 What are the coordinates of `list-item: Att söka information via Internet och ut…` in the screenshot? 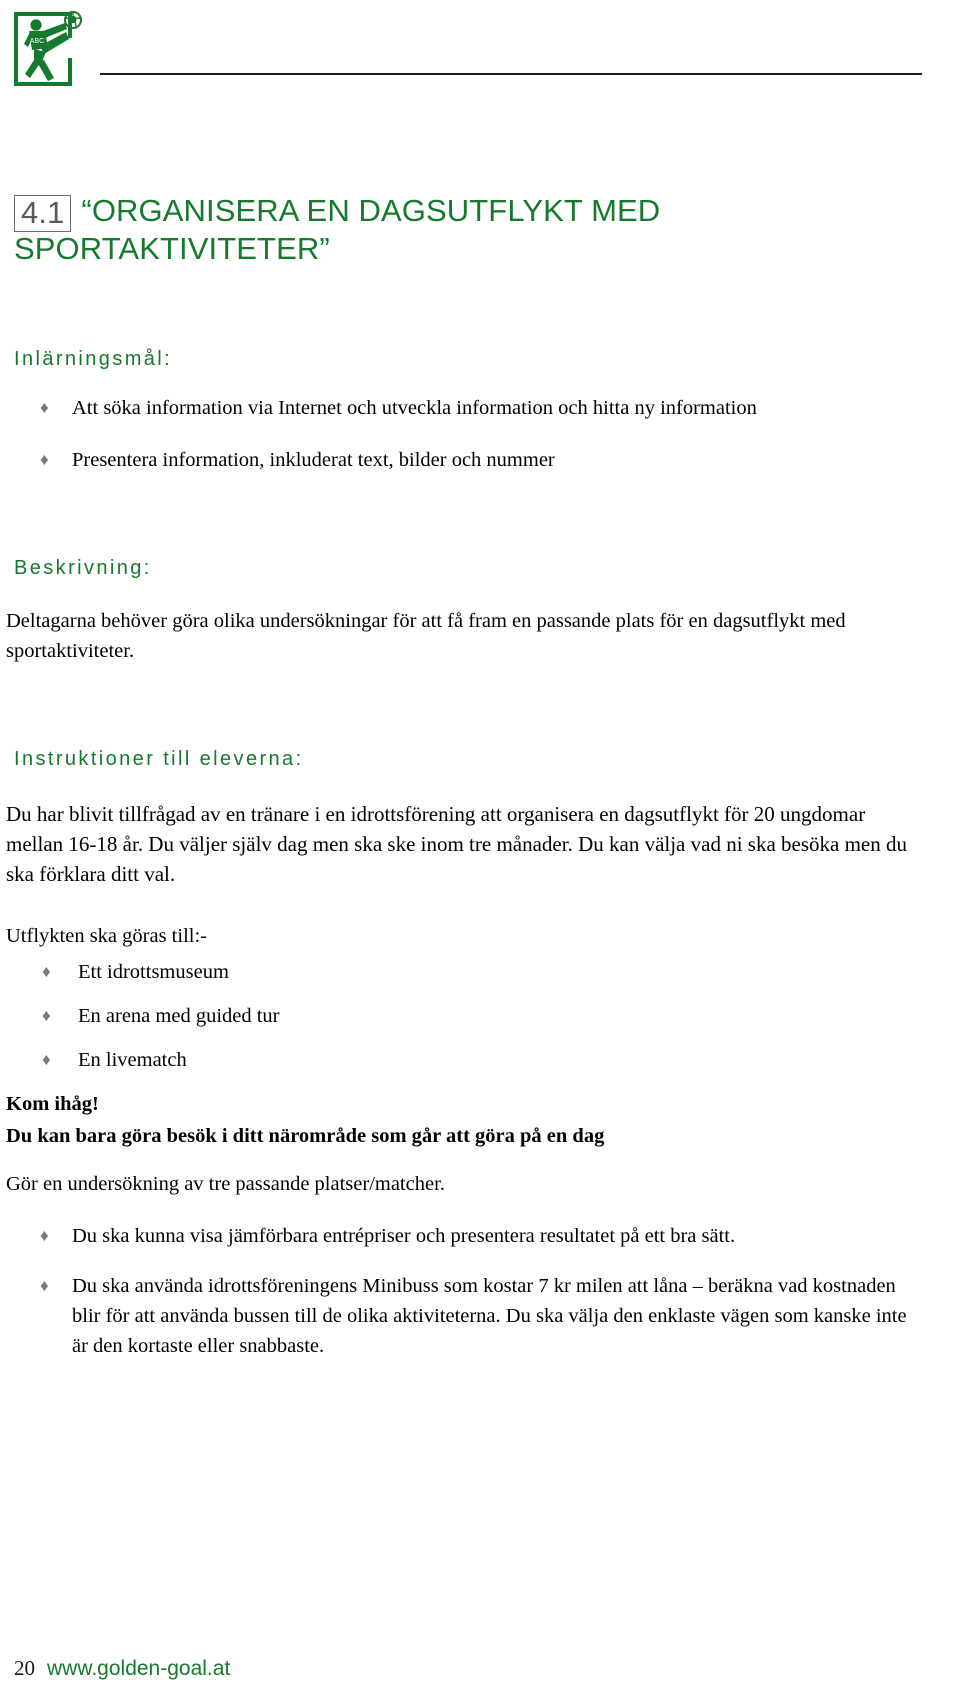 It's located at (480, 408).